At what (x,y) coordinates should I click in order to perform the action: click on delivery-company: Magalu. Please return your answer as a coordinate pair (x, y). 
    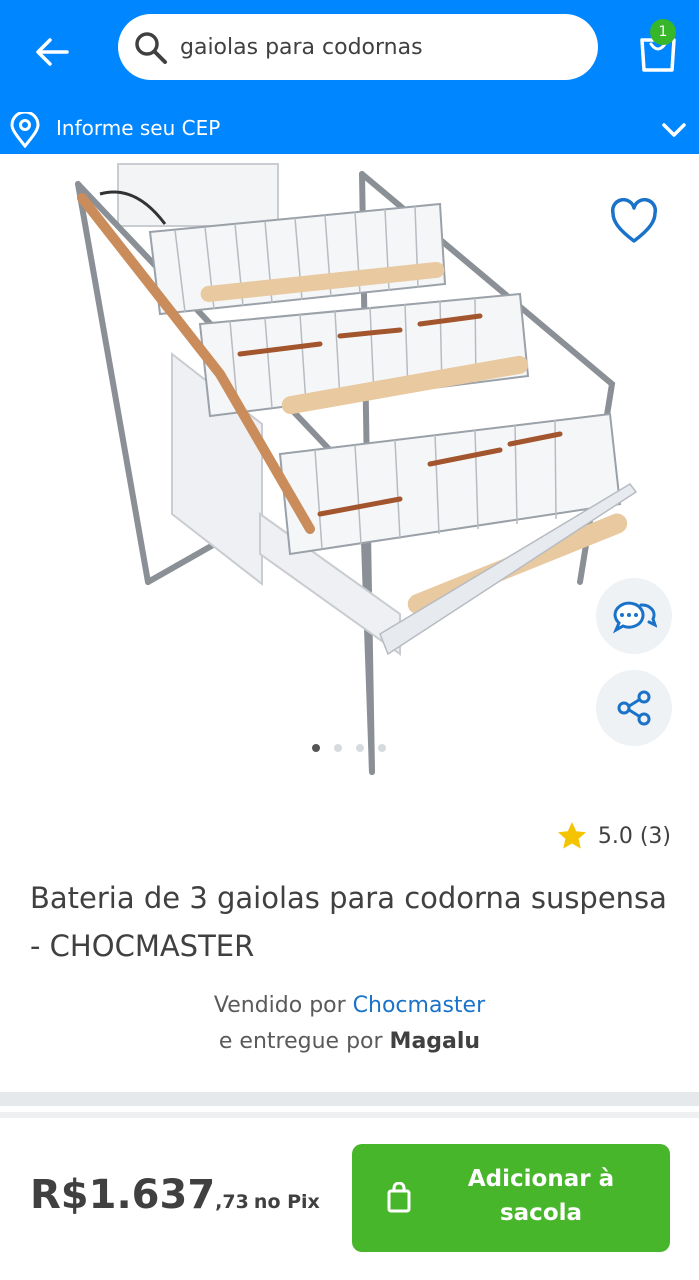
    Looking at the image, I should click on (435, 1041).